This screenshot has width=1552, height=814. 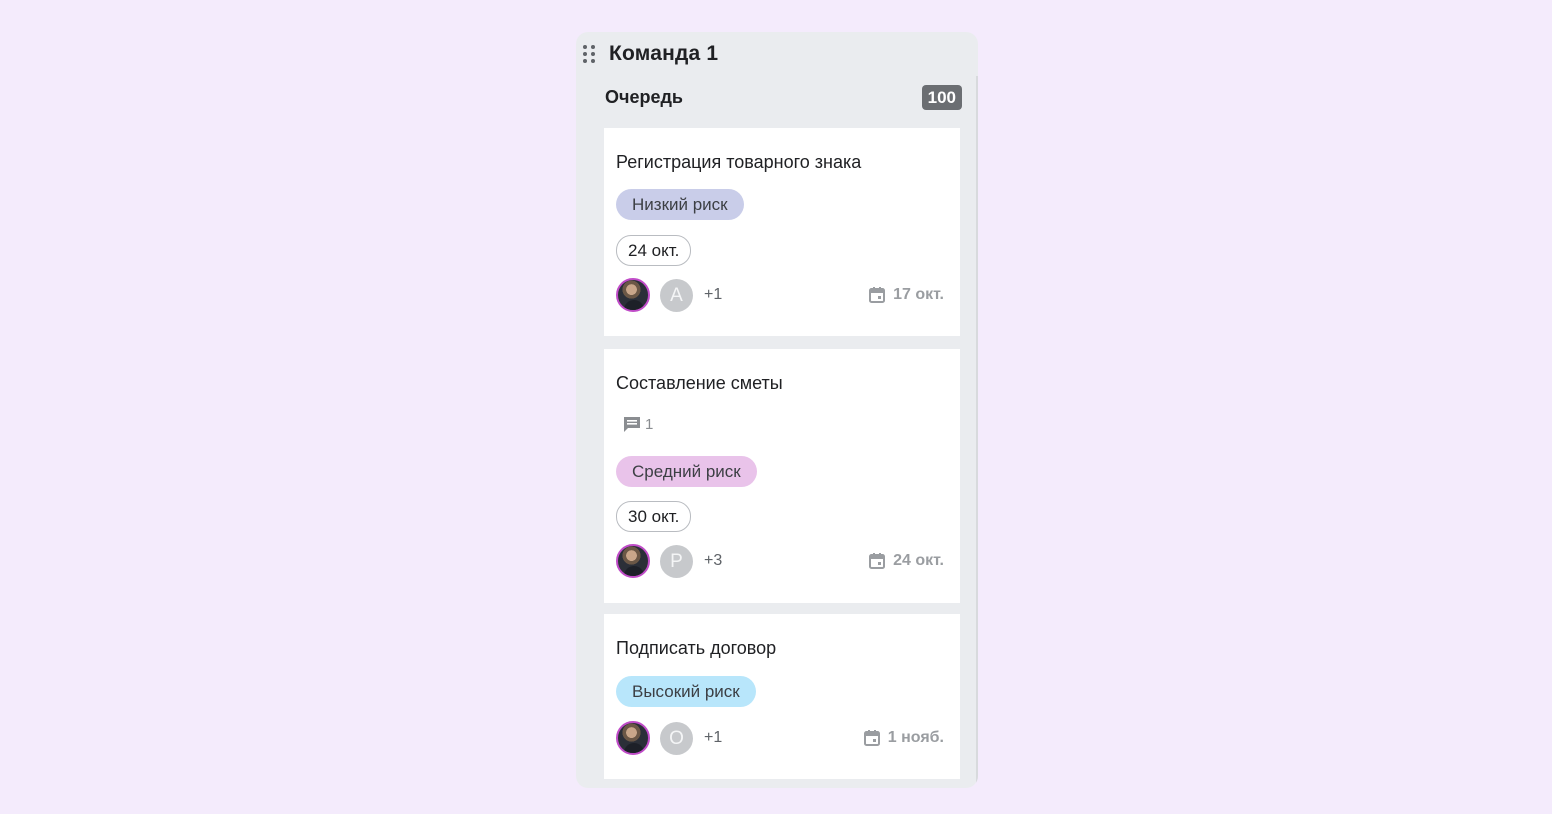 I want to click on card-footer: А +1 17 окт., so click(x=780, y=295).